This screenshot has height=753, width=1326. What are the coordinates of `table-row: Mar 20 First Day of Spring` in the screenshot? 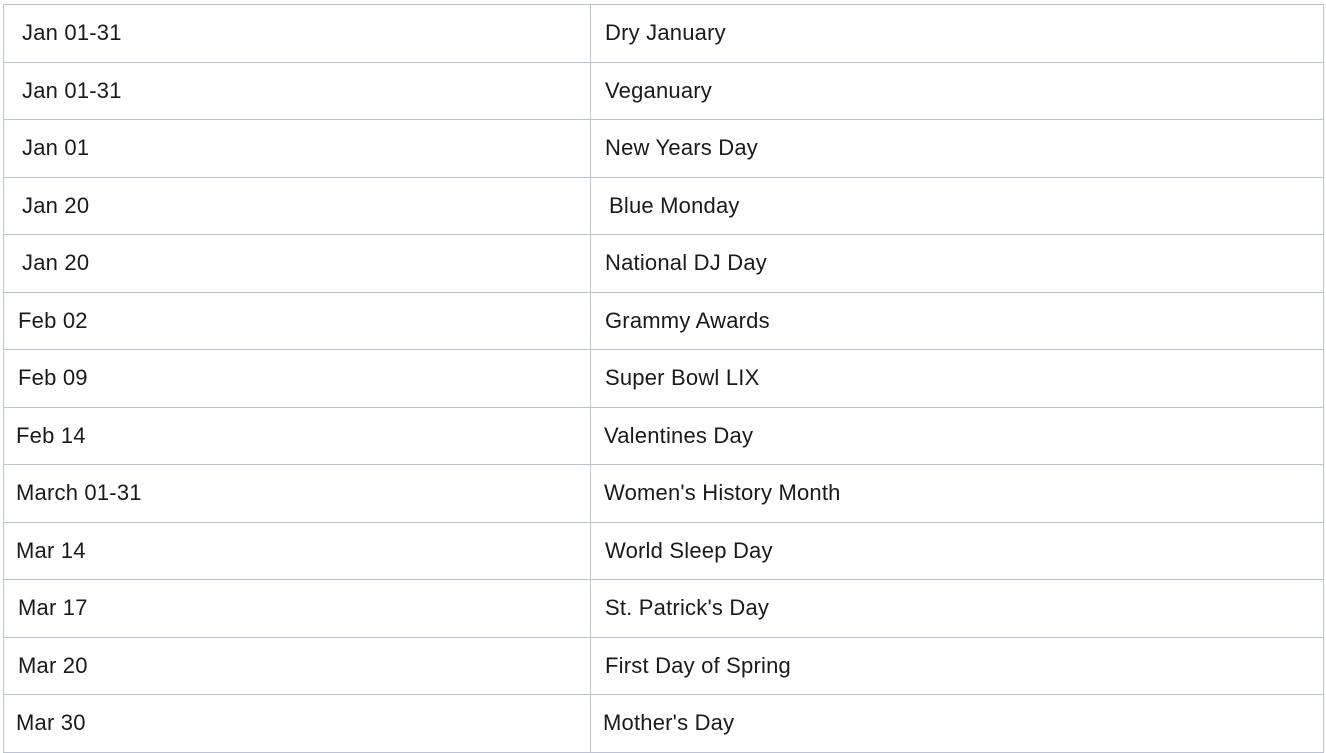 It's located at (663, 665).